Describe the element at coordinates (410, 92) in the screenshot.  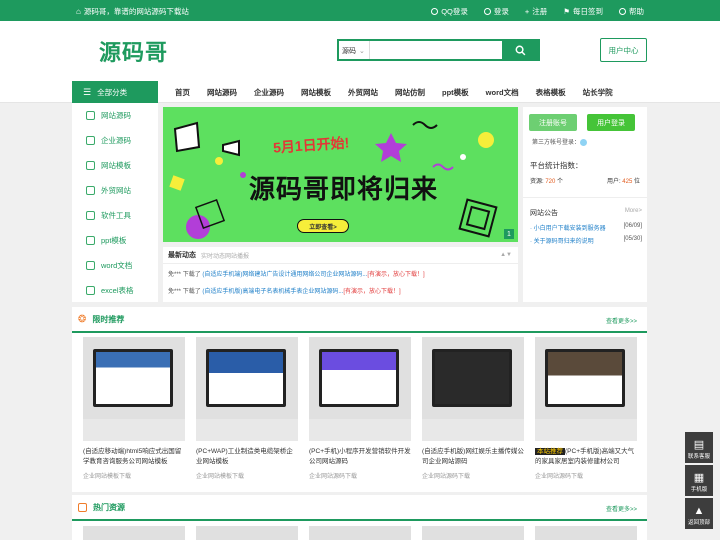
I see `nav-item-site-clone: 网站仿制` at that location.